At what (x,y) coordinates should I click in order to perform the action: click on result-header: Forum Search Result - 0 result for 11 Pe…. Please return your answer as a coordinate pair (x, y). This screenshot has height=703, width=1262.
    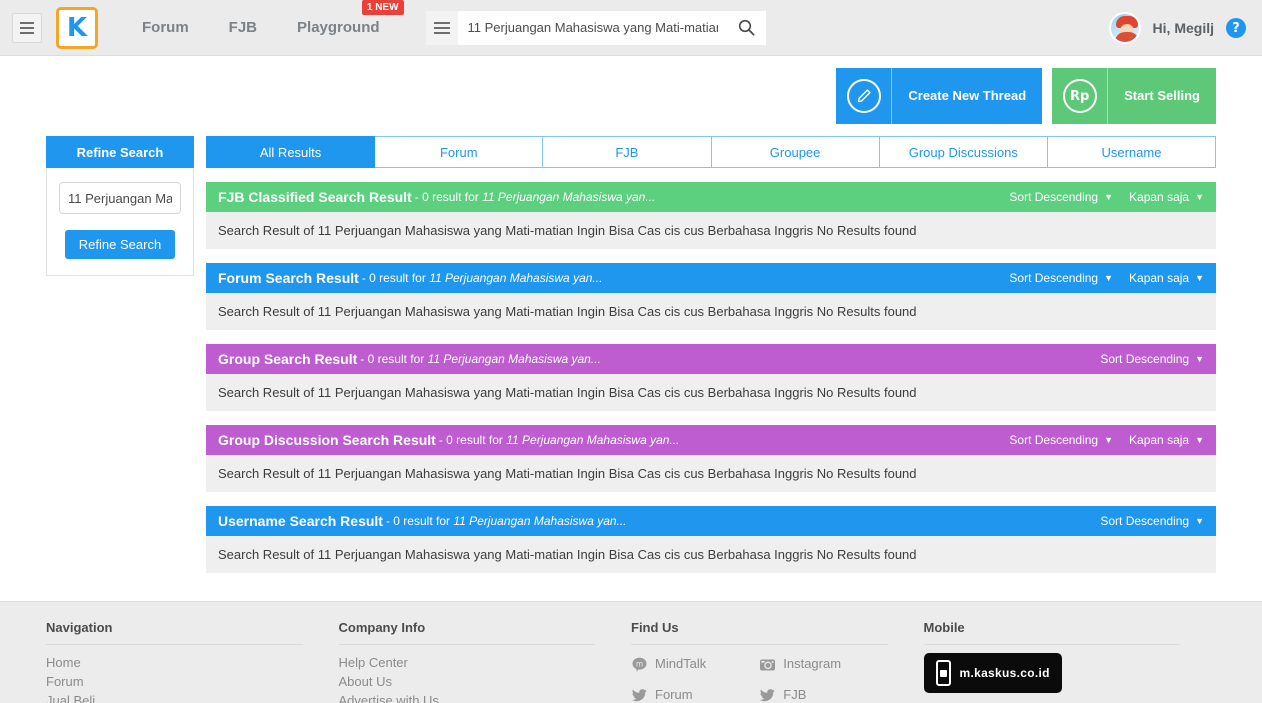
    Looking at the image, I should click on (711, 278).